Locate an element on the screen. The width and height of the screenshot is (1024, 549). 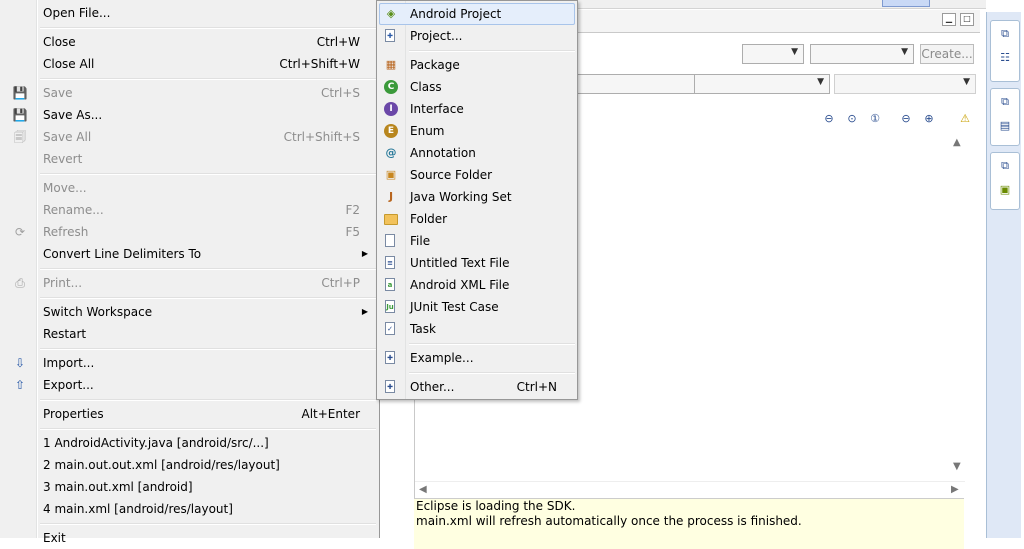
menu-item-label: Class is located at coordinates (426, 87).